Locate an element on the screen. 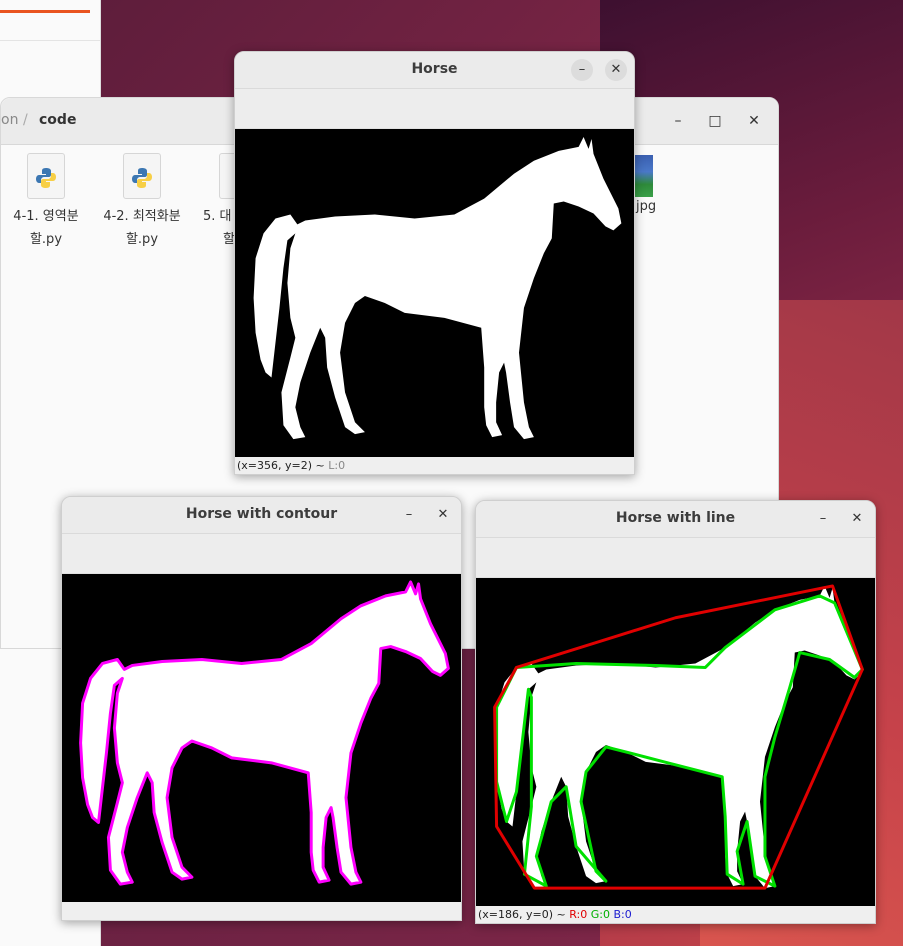  horse-contour-path is located at coordinates (264, 733).